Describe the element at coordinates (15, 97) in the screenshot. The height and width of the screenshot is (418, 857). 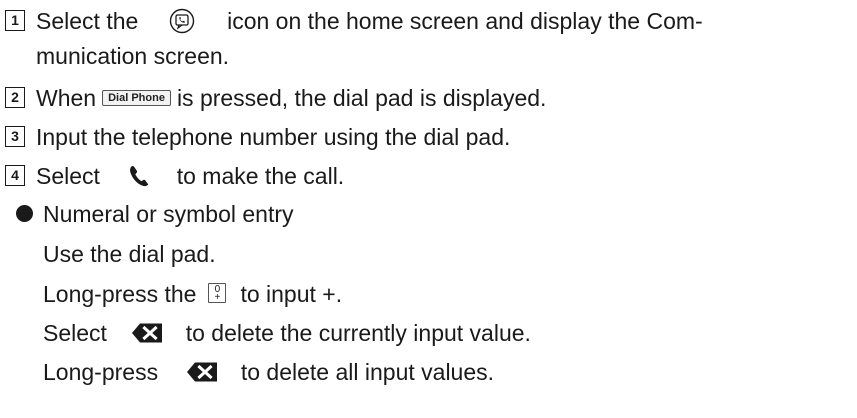
I see `step-number-2: 2` at that location.